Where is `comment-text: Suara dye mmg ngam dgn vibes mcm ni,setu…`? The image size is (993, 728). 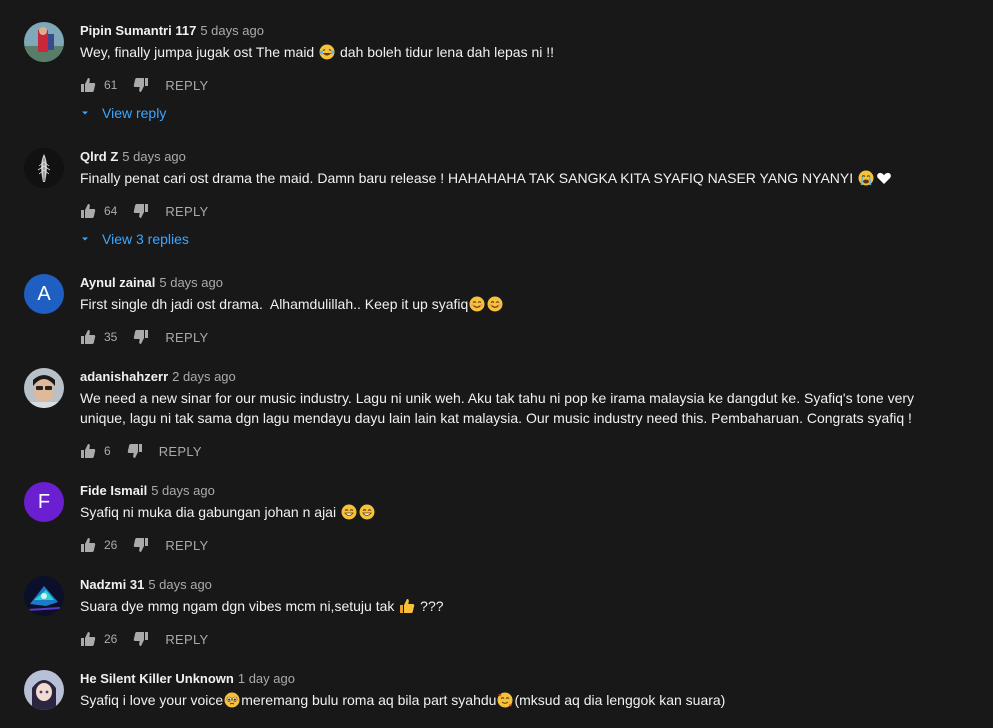 comment-text: Suara dye mmg ngam dgn vibes mcm ni,setu… is located at coordinates (262, 606).